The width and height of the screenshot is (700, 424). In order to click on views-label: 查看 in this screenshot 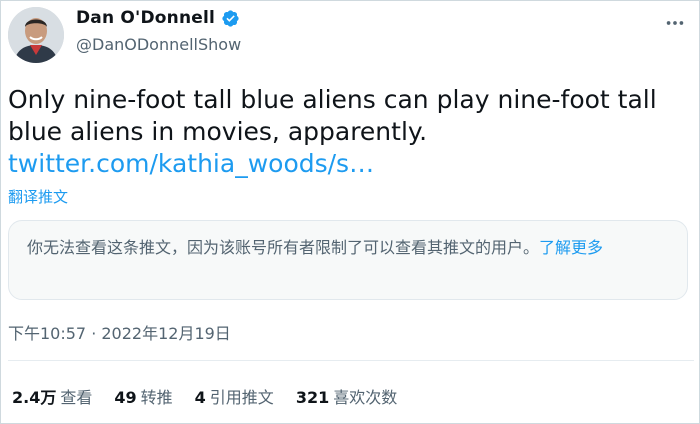, I will do `click(76, 397)`.